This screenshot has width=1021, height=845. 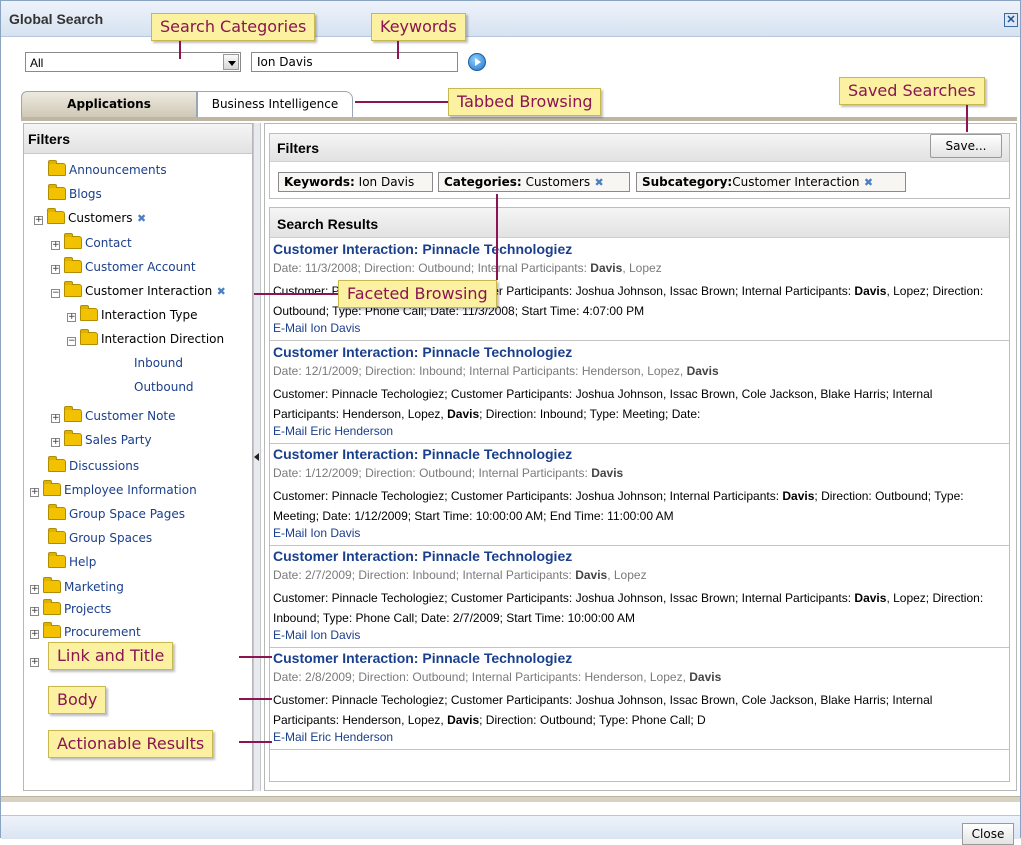 I want to click on chip-value: Ion Davis, so click(x=386, y=182).